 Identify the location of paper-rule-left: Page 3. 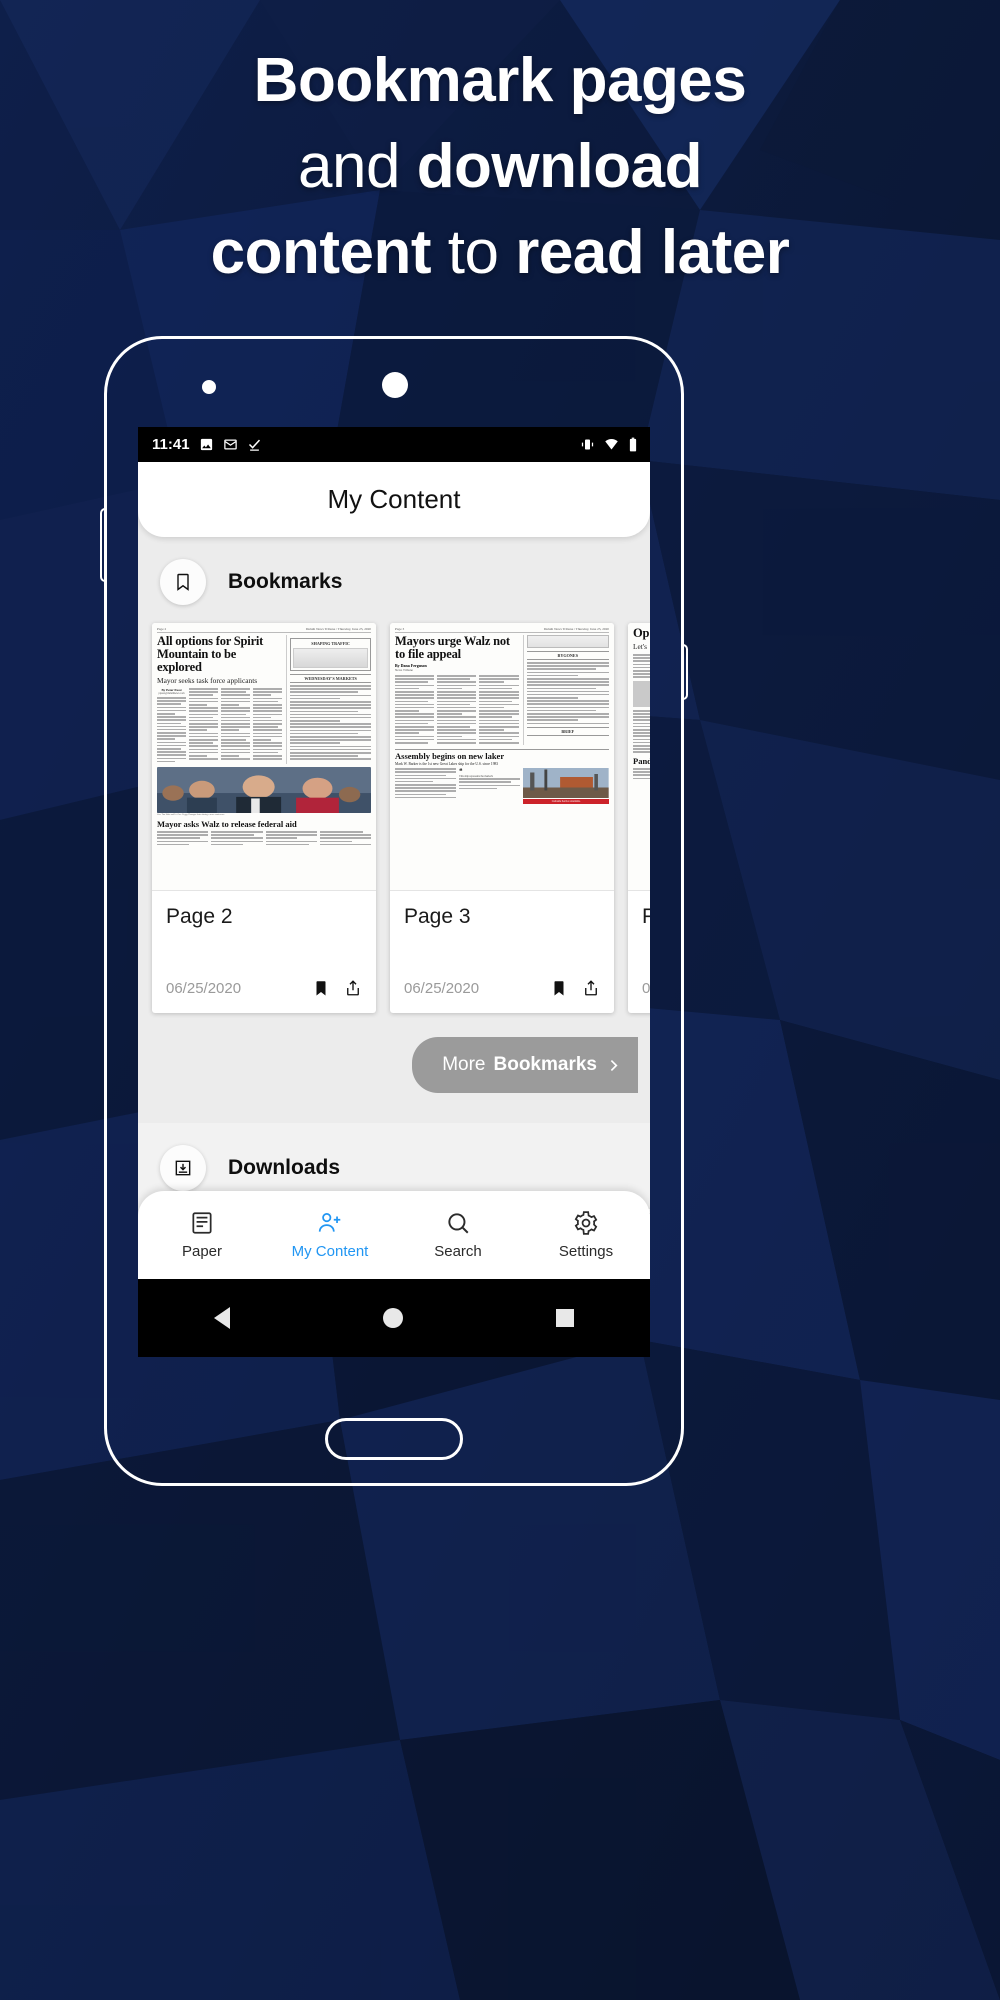
(400, 629).